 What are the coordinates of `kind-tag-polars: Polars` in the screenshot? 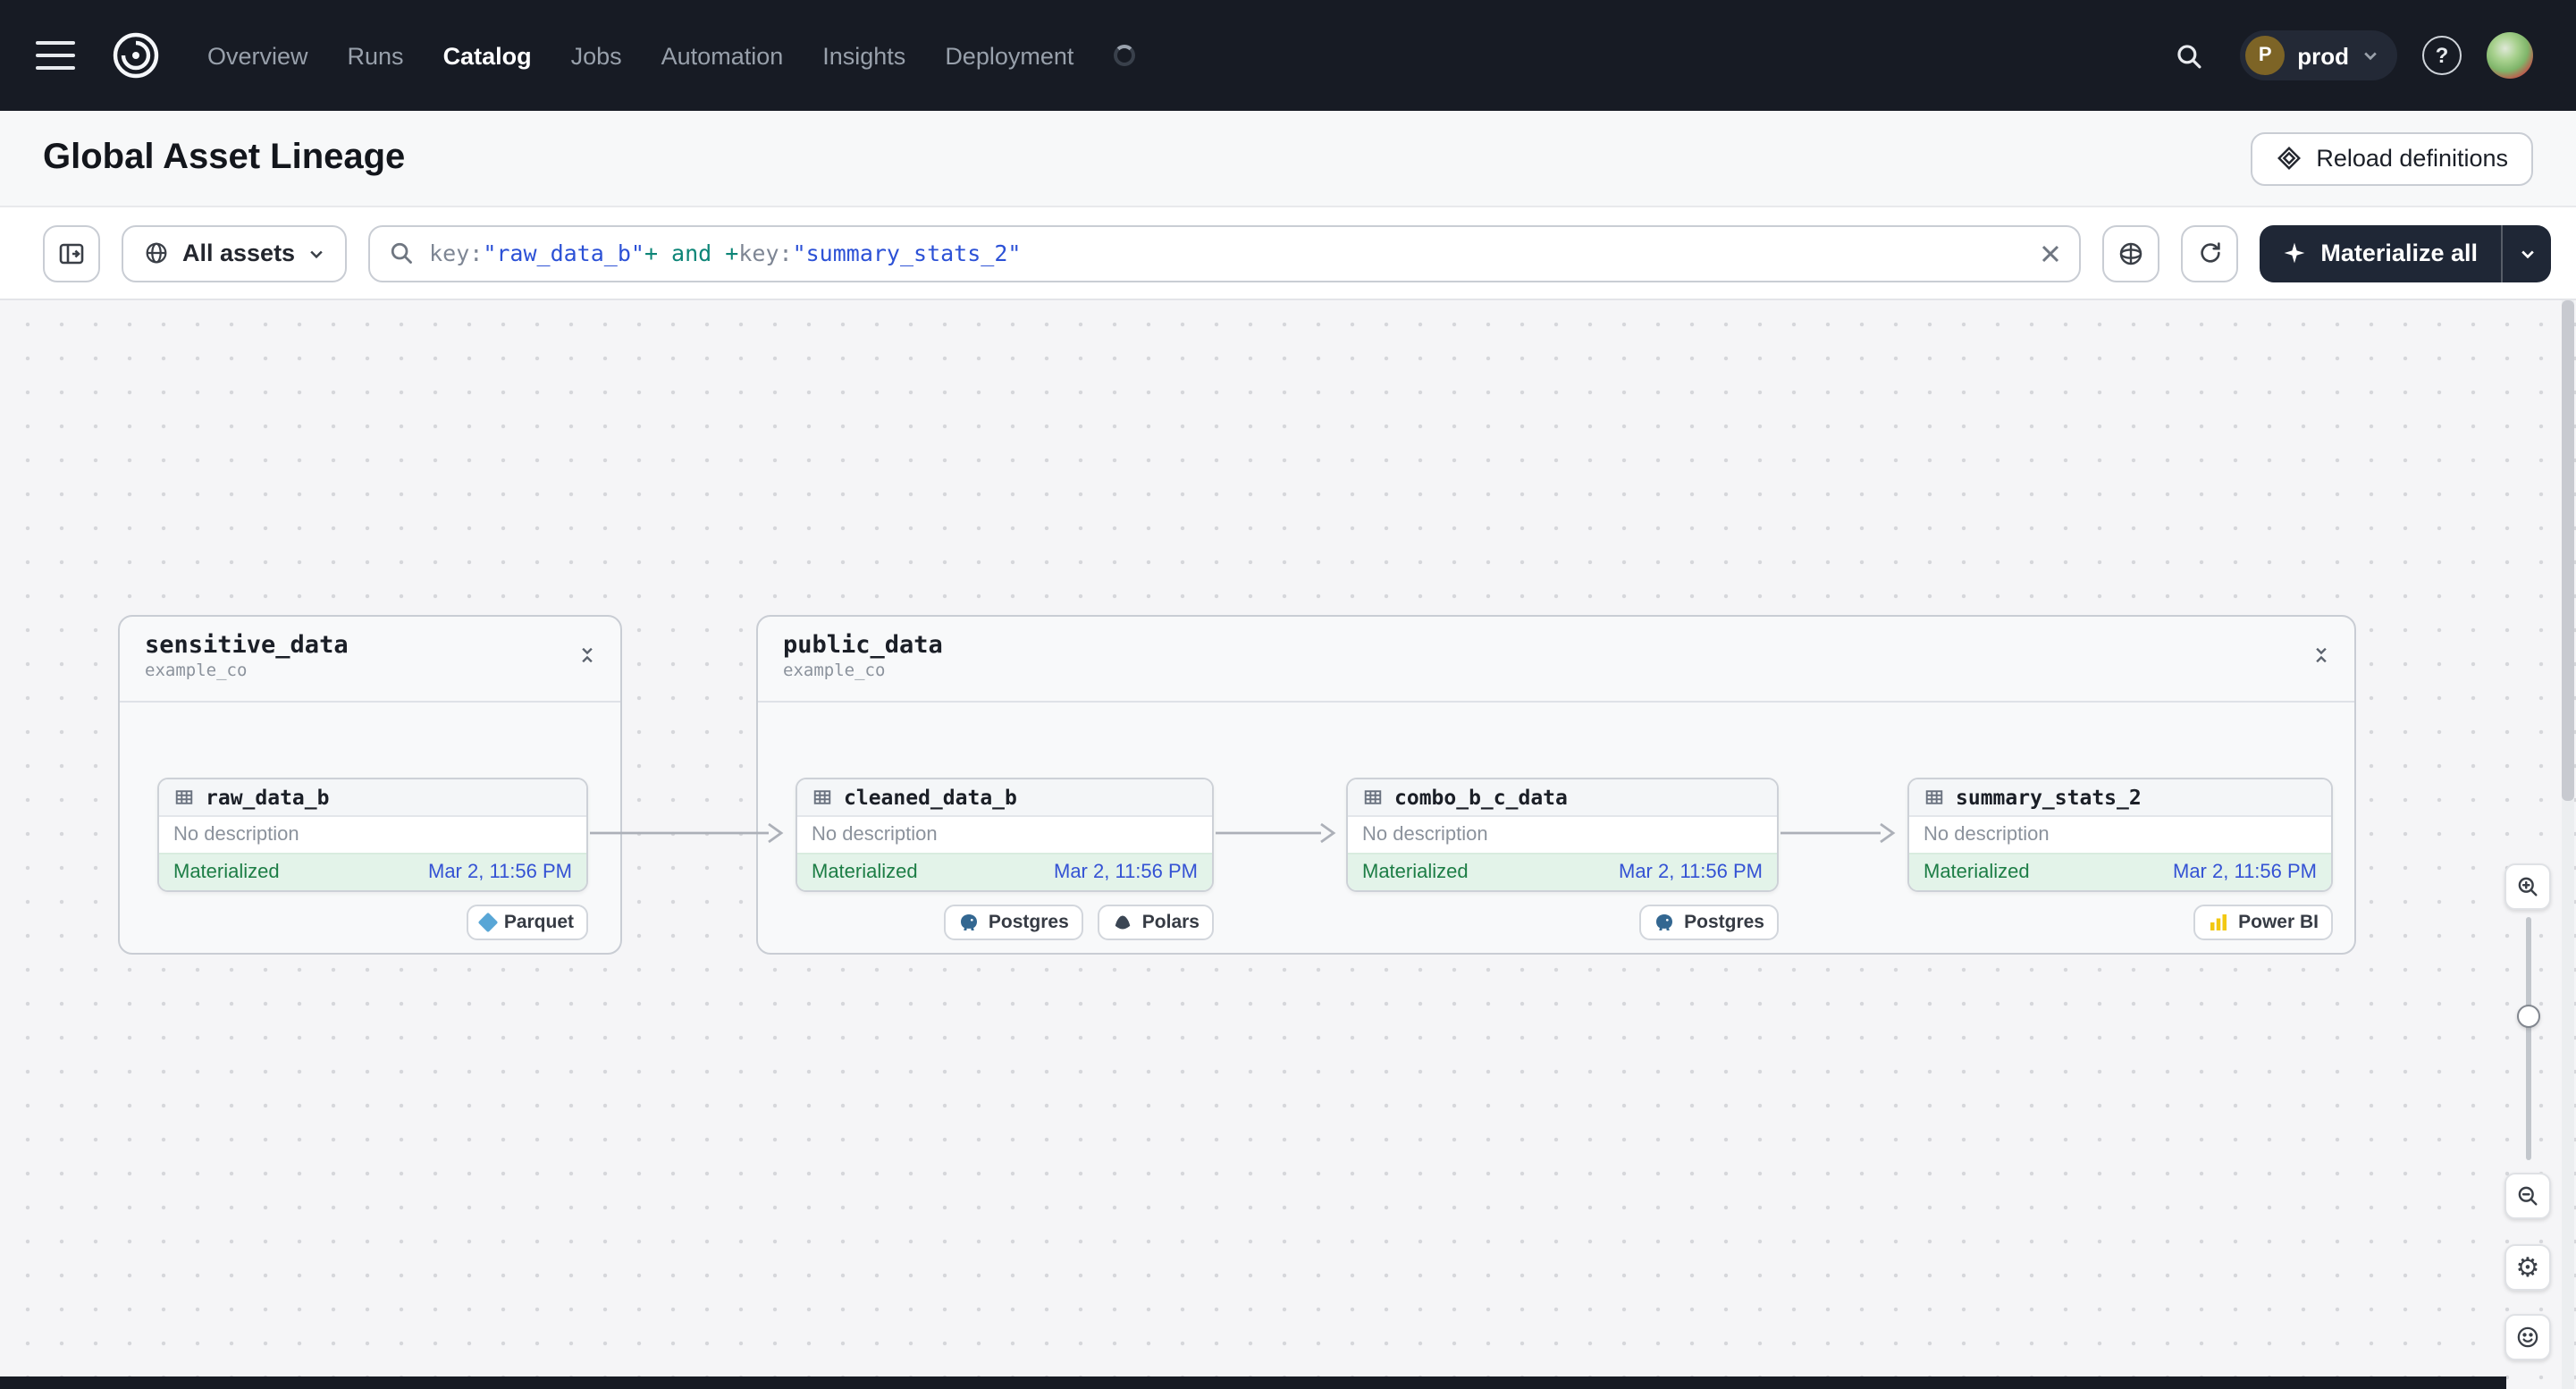 It's located at (1156, 922).